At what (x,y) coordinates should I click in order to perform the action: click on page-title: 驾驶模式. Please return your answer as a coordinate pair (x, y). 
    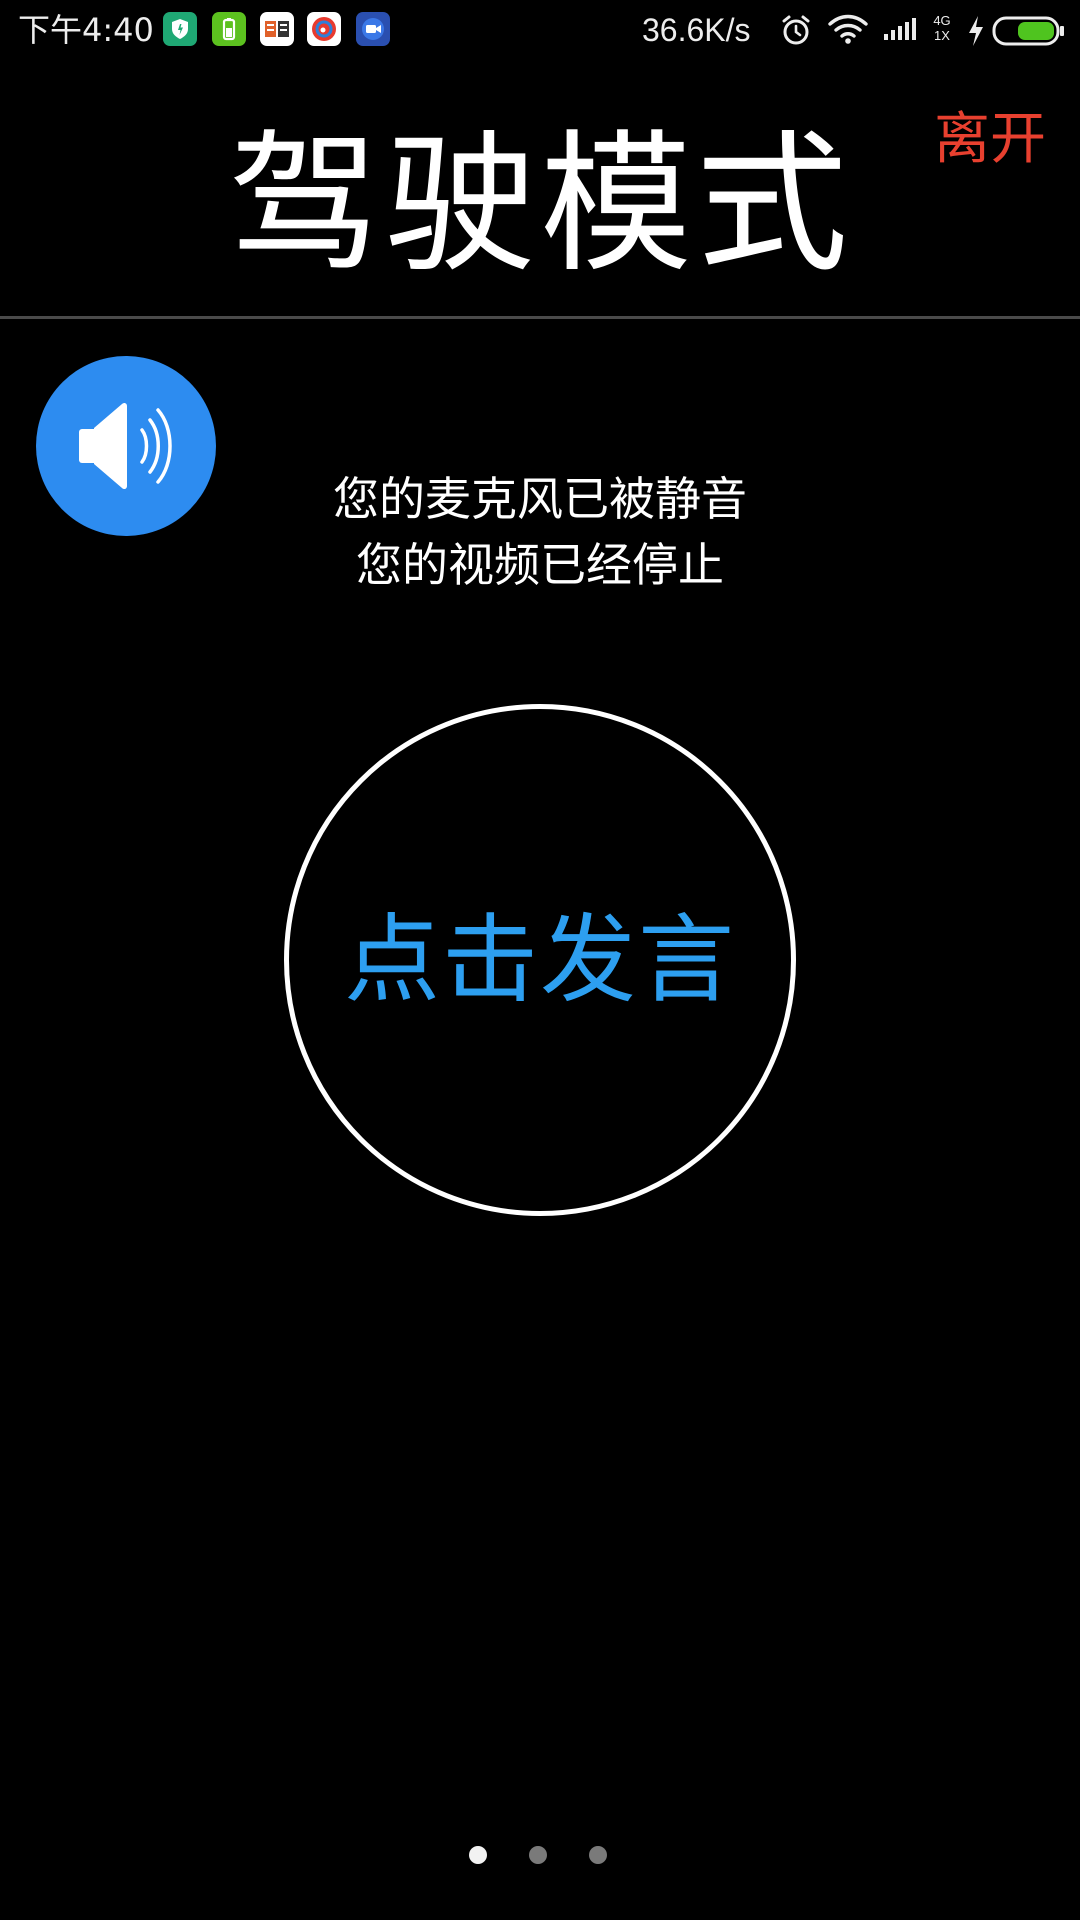
    Looking at the image, I should click on (540, 204).